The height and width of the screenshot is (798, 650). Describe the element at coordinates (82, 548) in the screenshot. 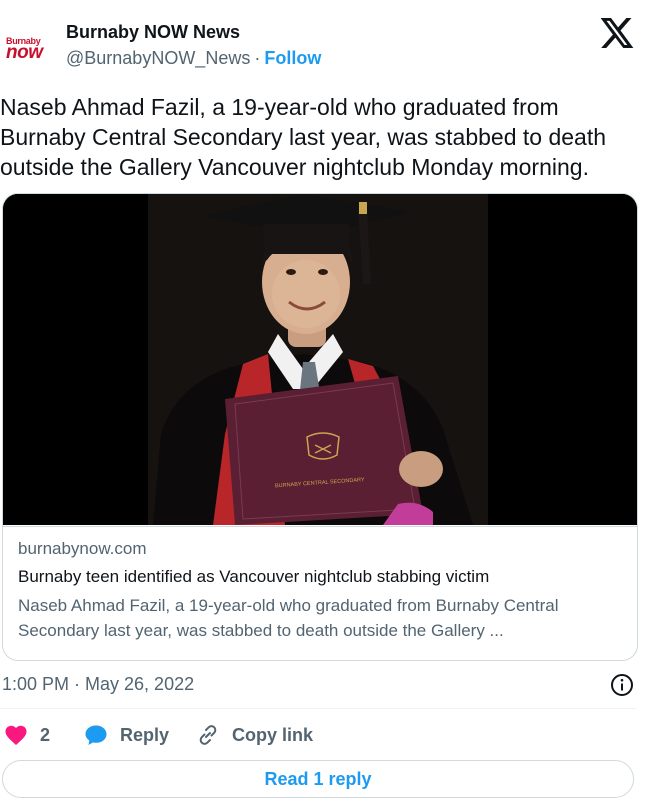

I see `card-domain: burnabynow.com` at that location.